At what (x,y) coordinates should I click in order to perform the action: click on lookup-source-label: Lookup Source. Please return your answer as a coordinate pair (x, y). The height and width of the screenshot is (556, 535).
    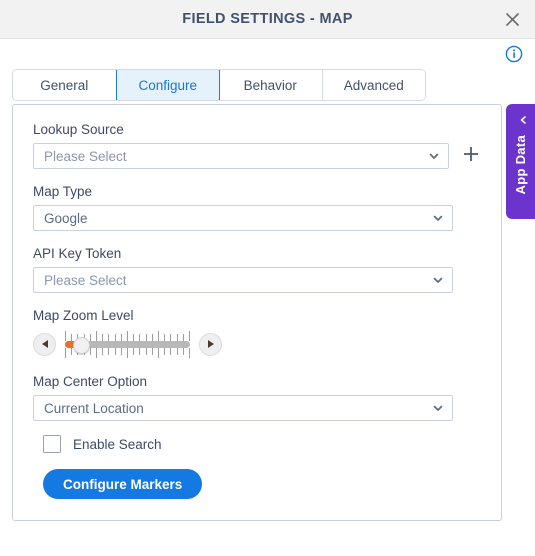
    Looking at the image, I should click on (78, 129).